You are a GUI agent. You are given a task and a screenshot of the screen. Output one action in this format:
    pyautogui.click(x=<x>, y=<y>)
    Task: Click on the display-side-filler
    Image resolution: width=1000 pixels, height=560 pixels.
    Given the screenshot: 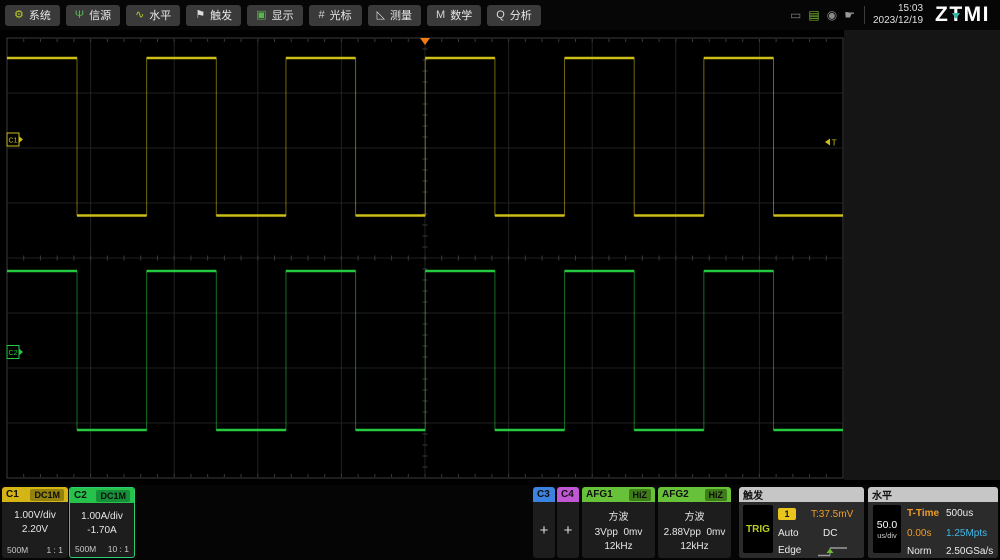 What is the action you would take?
    pyautogui.click(x=922, y=255)
    